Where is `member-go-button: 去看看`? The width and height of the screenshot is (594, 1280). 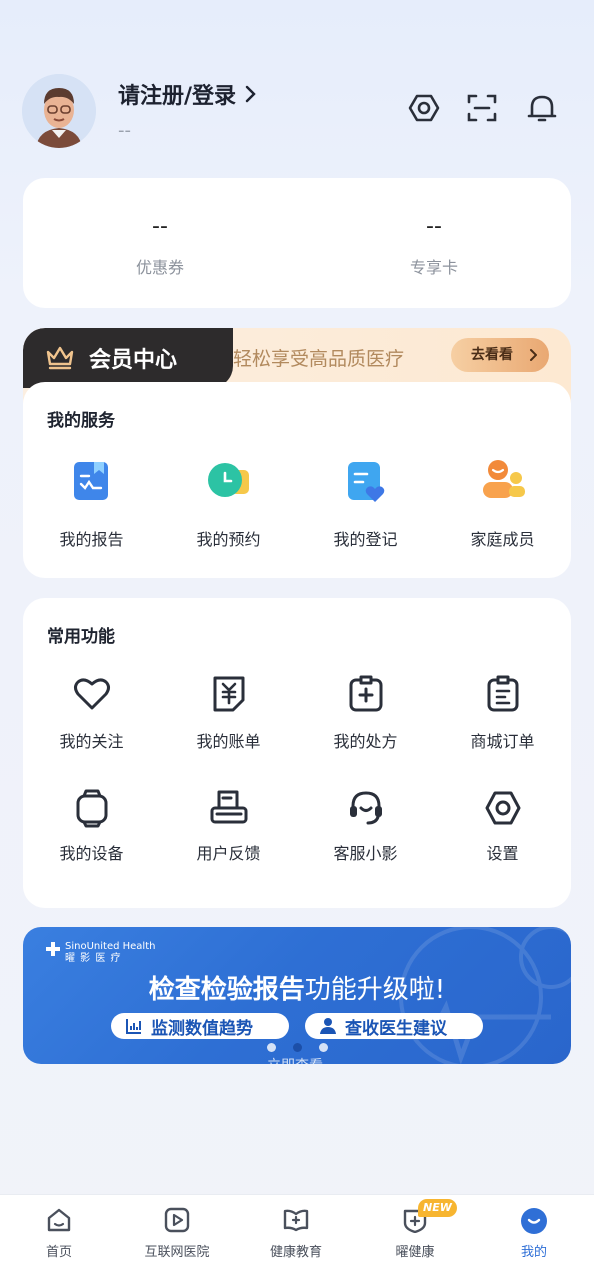 member-go-button: 去看看 is located at coordinates (500, 355).